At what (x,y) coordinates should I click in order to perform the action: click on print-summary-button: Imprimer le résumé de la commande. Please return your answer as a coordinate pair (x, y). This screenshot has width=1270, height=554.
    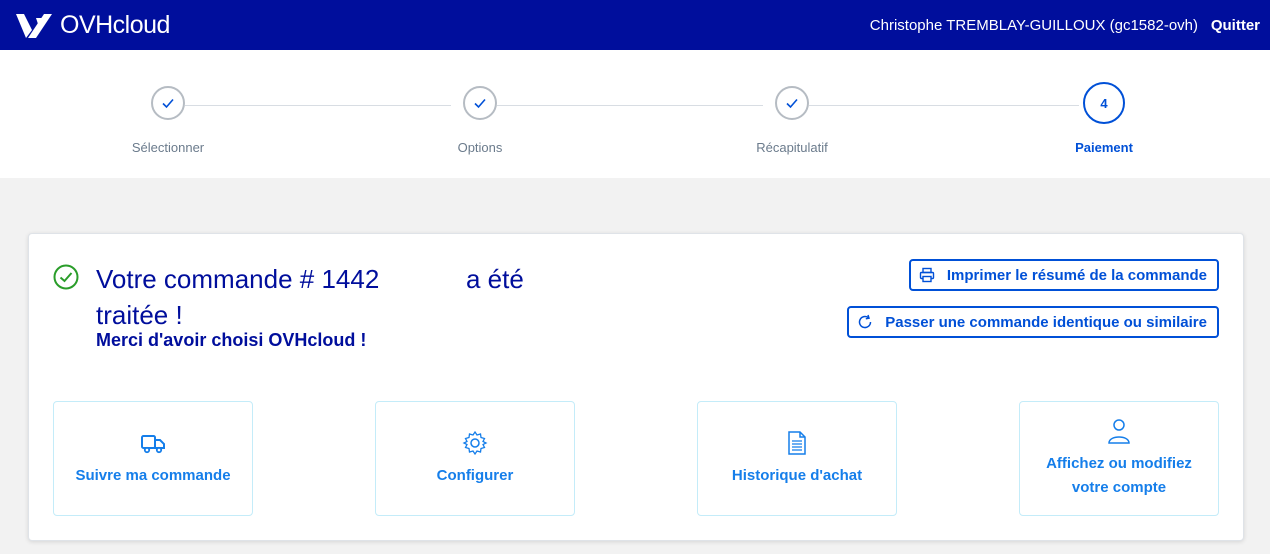
    Looking at the image, I should click on (1063, 275).